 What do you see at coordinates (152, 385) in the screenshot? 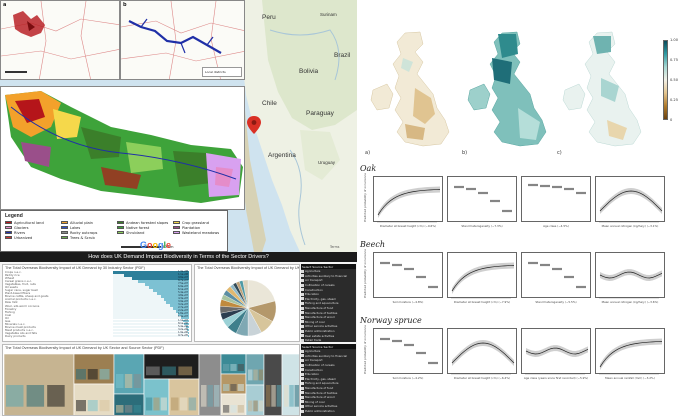
I see `sector-treemap` at bounding box center [152, 385].